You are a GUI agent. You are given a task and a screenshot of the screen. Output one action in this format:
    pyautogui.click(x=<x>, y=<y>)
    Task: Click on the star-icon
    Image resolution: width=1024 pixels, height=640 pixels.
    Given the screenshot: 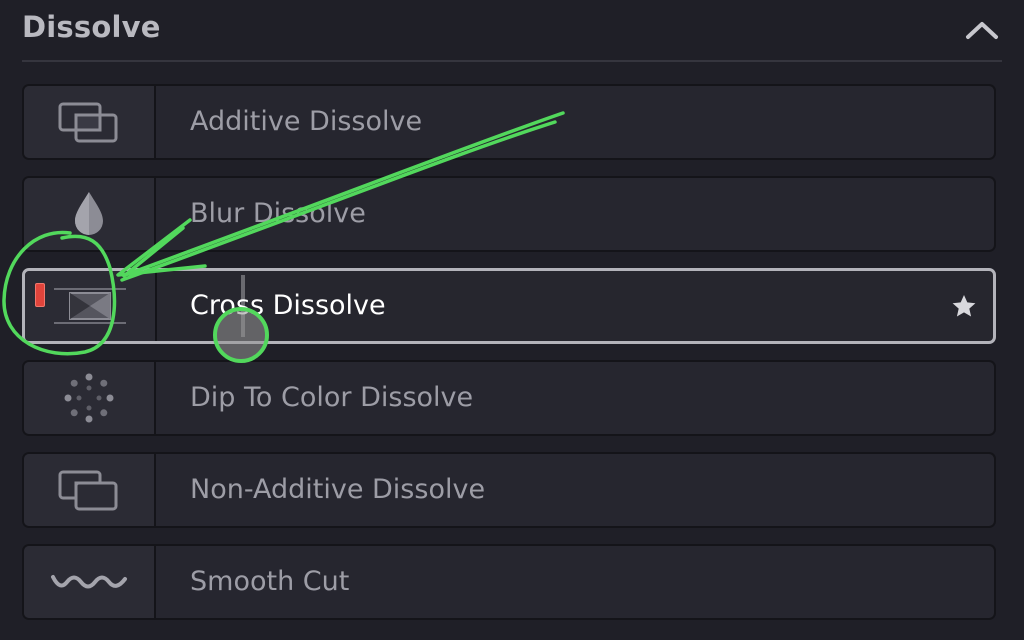 What is the action you would take?
    pyautogui.click(x=964, y=306)
    